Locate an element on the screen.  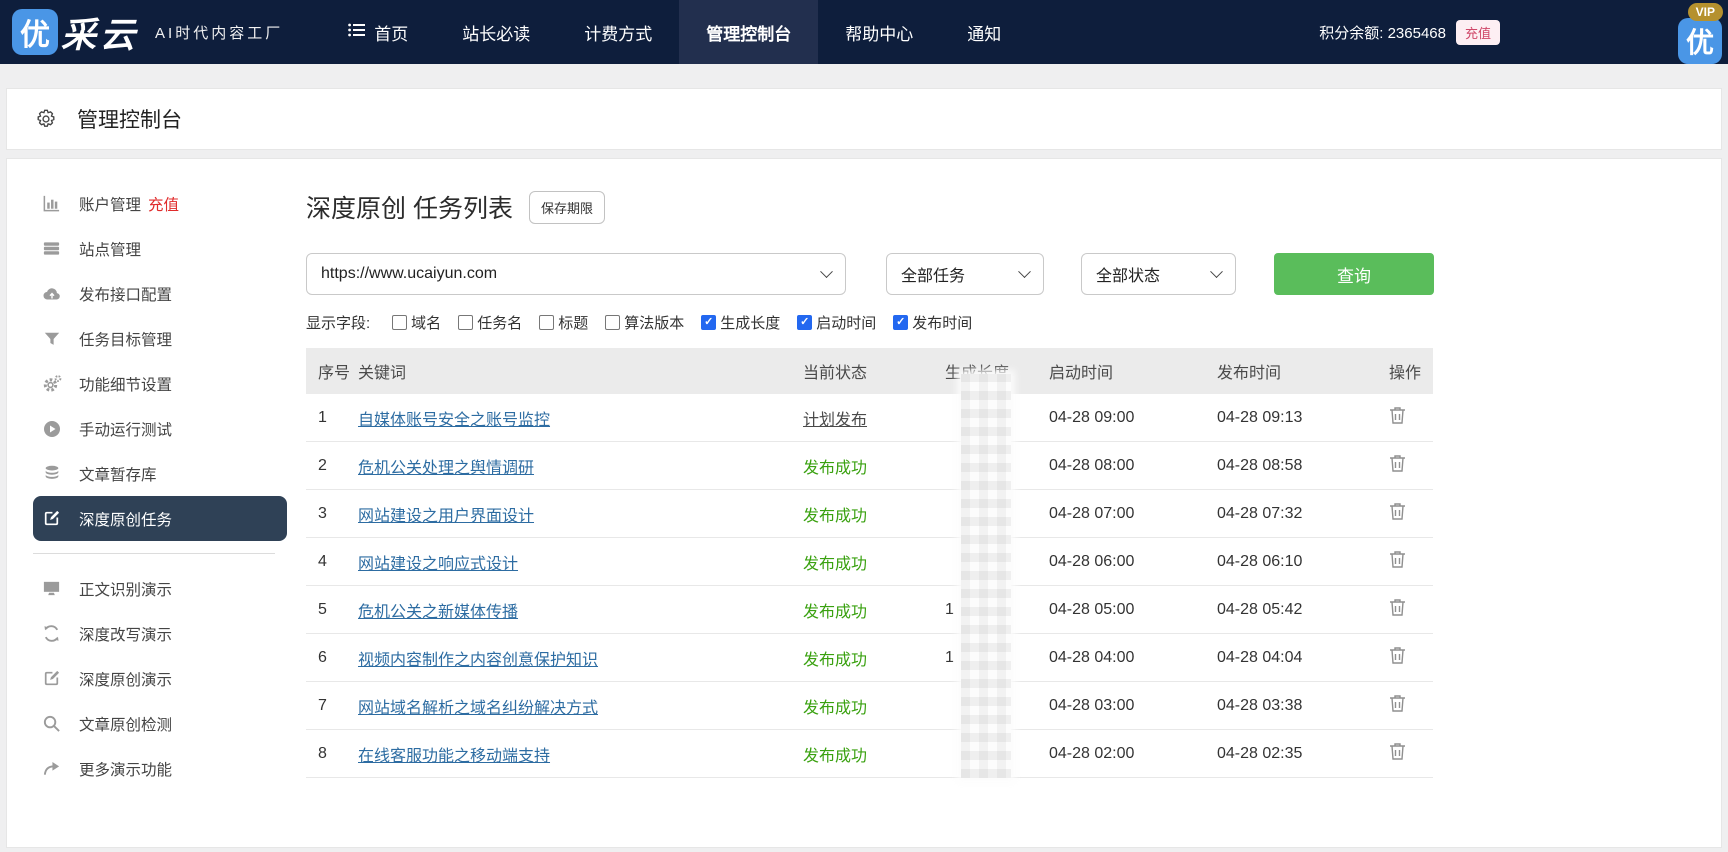
nav-item-notifications: 通知 is located at coordinates (984, 32).